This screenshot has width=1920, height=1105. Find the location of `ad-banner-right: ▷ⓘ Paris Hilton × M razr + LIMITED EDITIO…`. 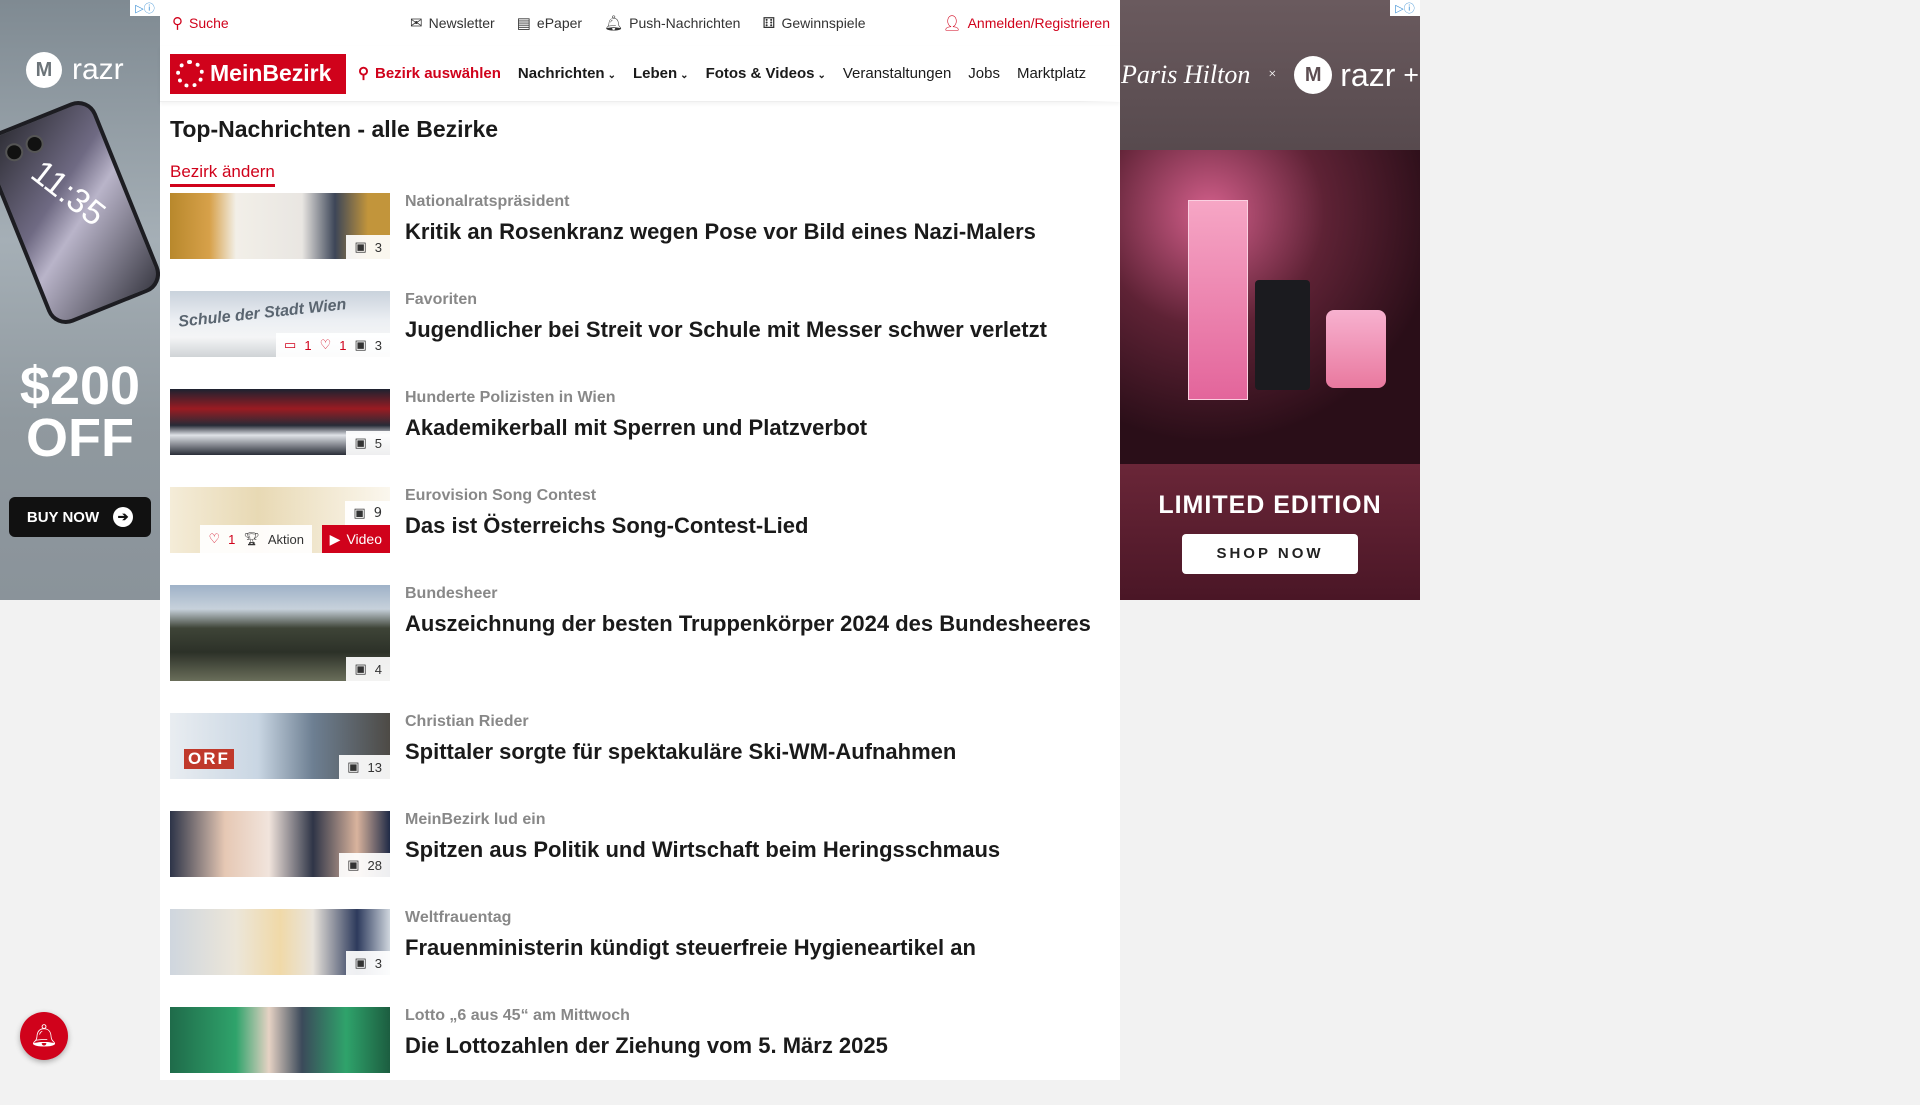

ad-banner-right: ▷ⓘ Paris Hilton × M razr + LIMITED EDITIO… is located at coordinates (1270, 300).